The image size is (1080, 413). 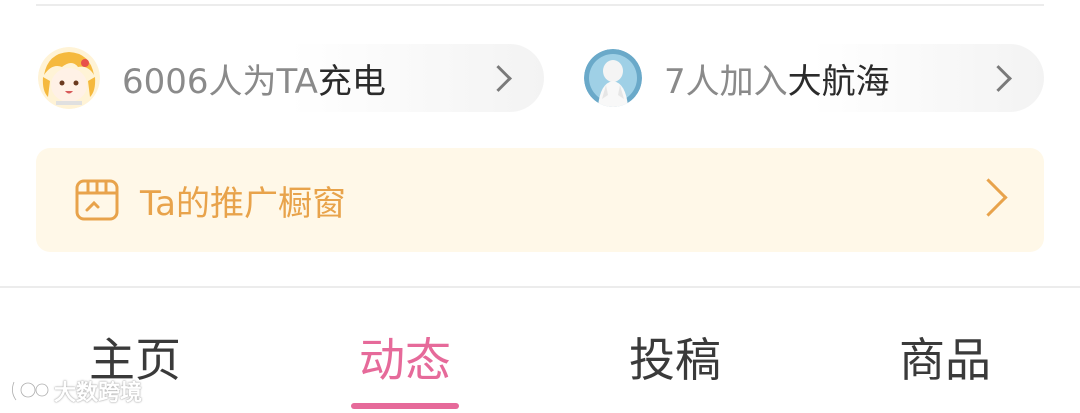 I want to click on supporter-avatar, so click(x=69, y=78).